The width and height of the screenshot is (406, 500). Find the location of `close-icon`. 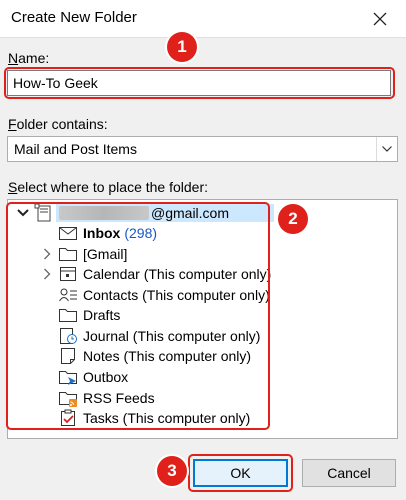

close-icon is located at coordinates (380, 19).